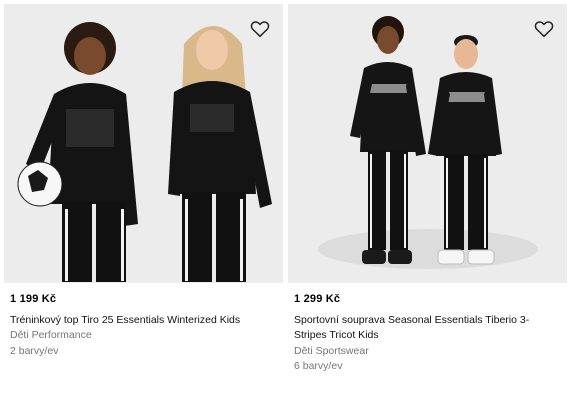 The height and width of the screenshot is (400, 571). Describe the element at coordinates (33, 299) in the screenshot. I see `product-price: 1 199 Kč` at that location.